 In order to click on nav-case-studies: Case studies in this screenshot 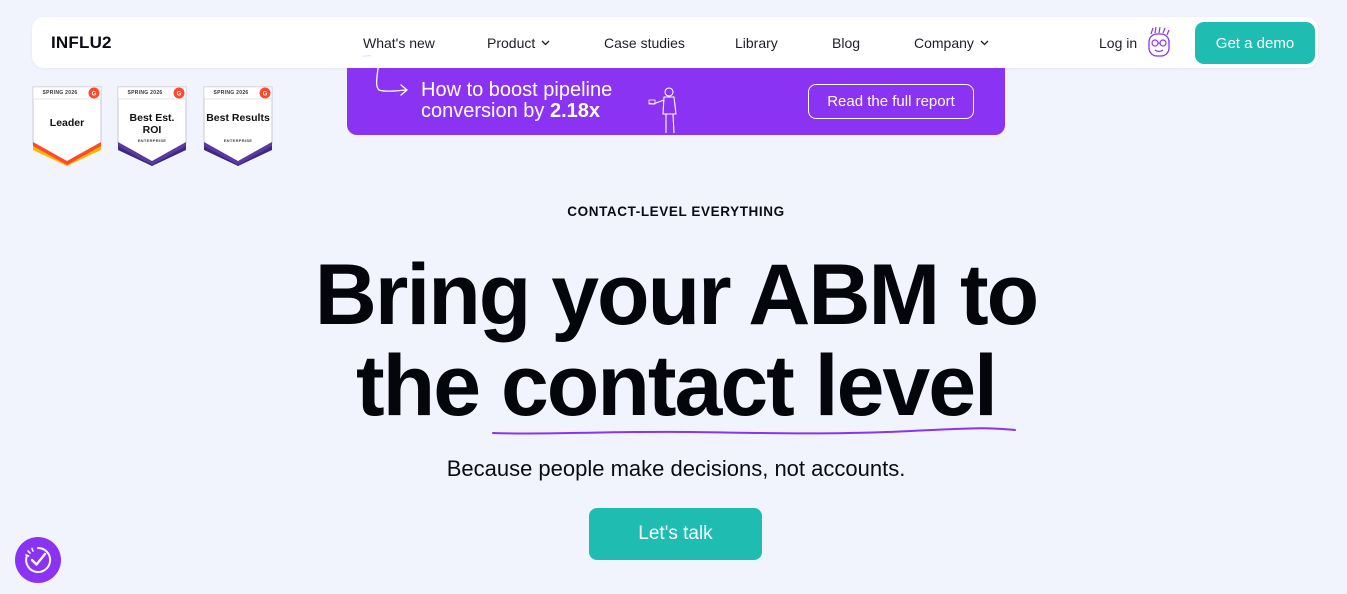, I will do `click(644, 43)`.